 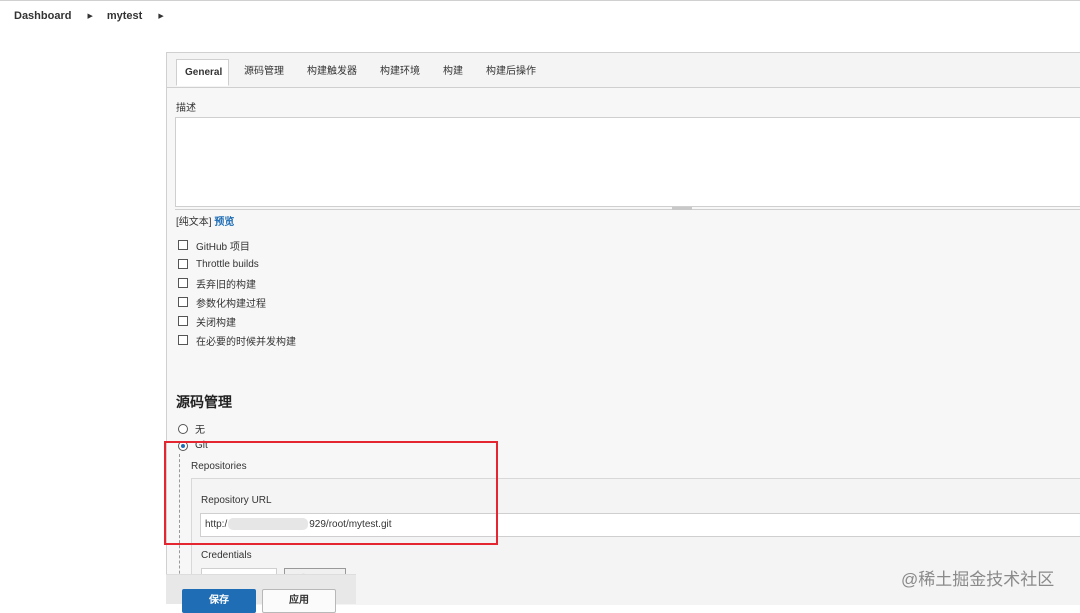 What do you see at coordinates (223, 247) in the screenshot?
I see `option-label: GitHub 项目` at bounding box center [223, 247].